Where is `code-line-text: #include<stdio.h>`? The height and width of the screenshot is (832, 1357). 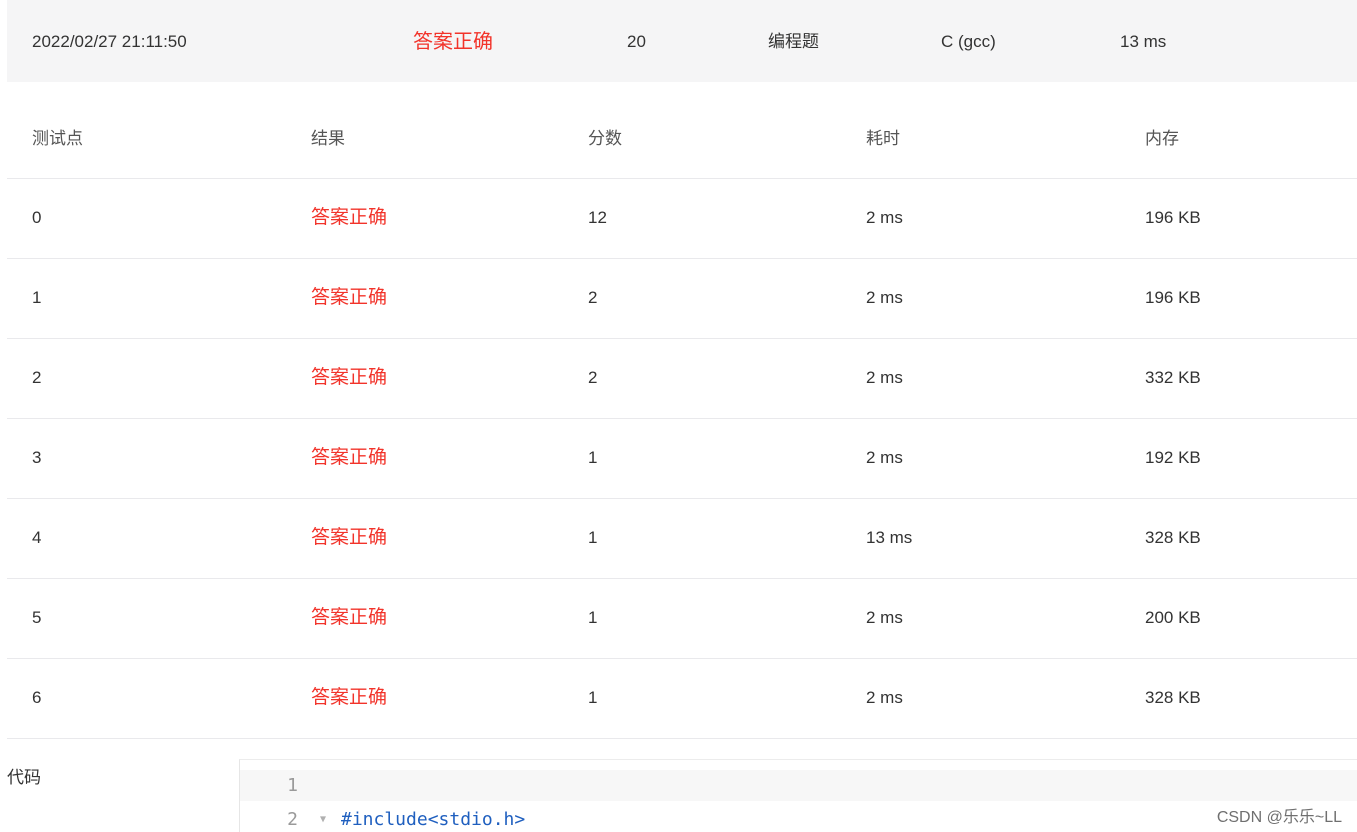 code-line-text: #include<stdio.h> is located at coordinates (433, 819).